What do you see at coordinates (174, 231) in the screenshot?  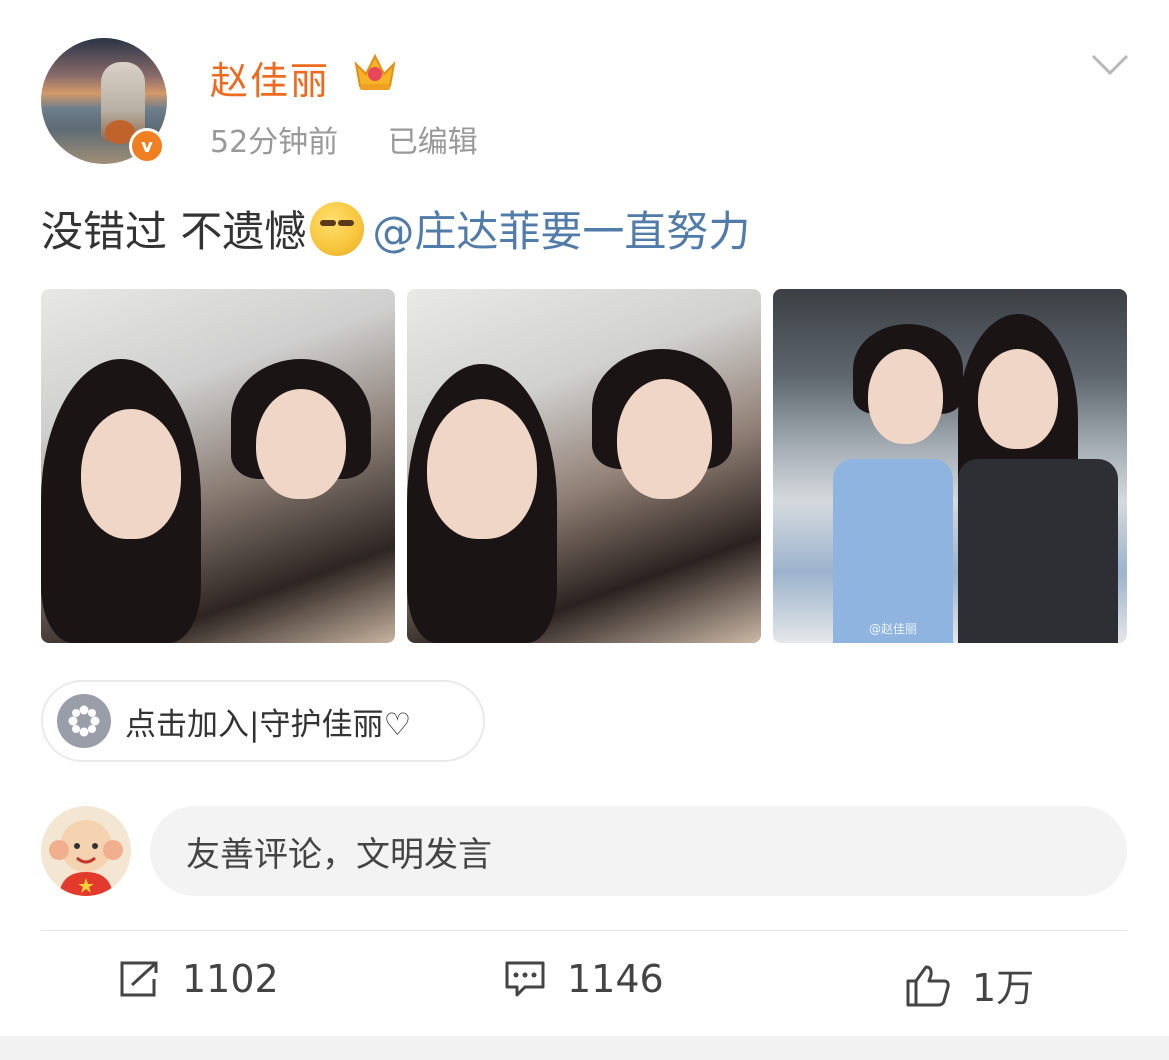 I see `post-body: 没错过 不遗憾` at bounding box center [174, 231].